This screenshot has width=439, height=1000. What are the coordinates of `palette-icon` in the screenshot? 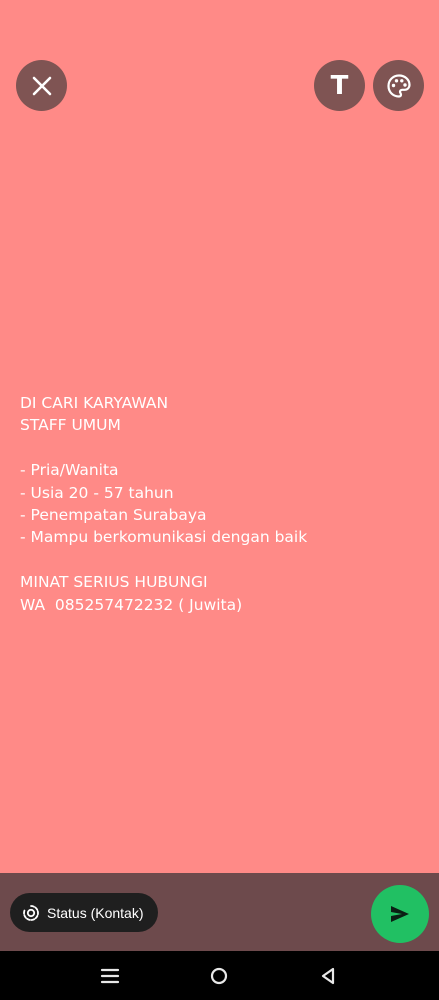 It's located at (398, 85).